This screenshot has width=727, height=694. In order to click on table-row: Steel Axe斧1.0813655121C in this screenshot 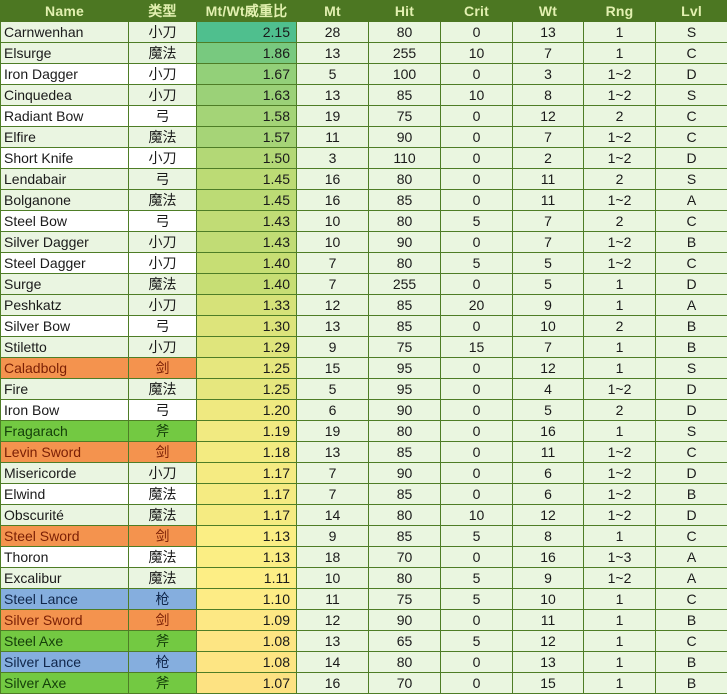, I will do `click(364, 641)`.